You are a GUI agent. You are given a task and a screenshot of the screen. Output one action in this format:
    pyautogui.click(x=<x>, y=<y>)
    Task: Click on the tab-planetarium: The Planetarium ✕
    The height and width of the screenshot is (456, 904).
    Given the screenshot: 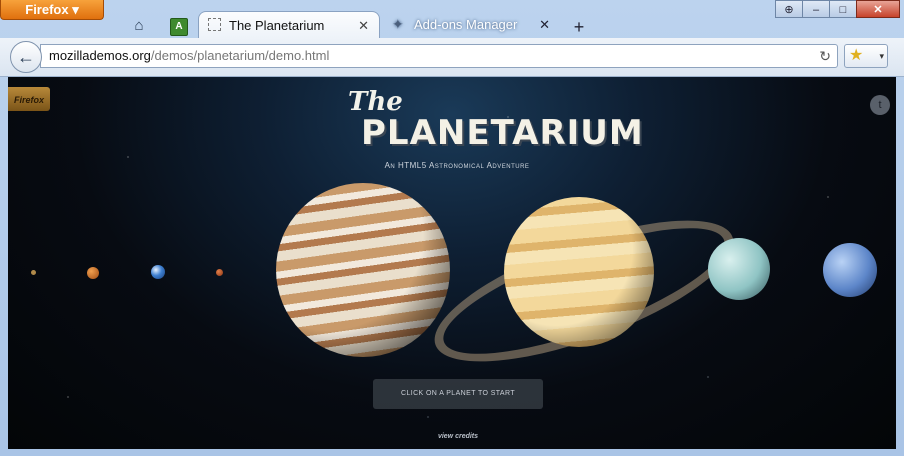 What is the action you would take?
    pyautogui.click(x=289, y=24)
    